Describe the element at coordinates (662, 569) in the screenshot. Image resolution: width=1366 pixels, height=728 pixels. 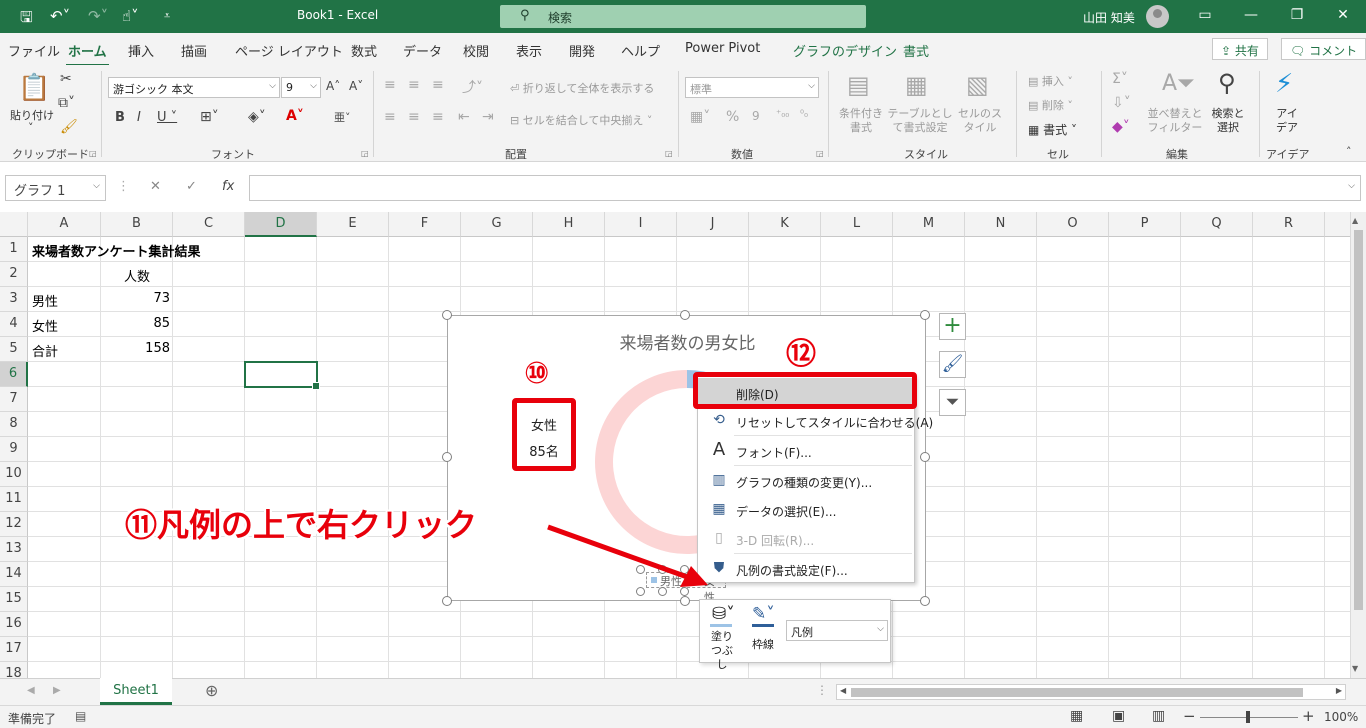
I see `legend-handle-tm` at that location.